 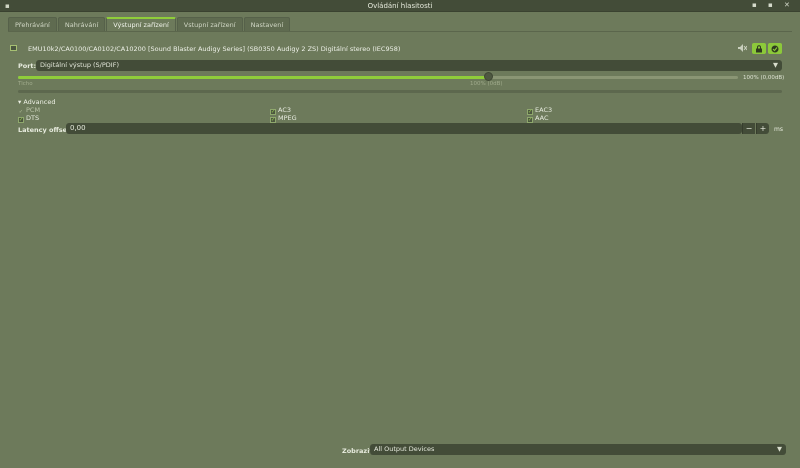 I want to click on codec-mpeg-checkbox: ✓ MPEG, so click(x=283, y=118).